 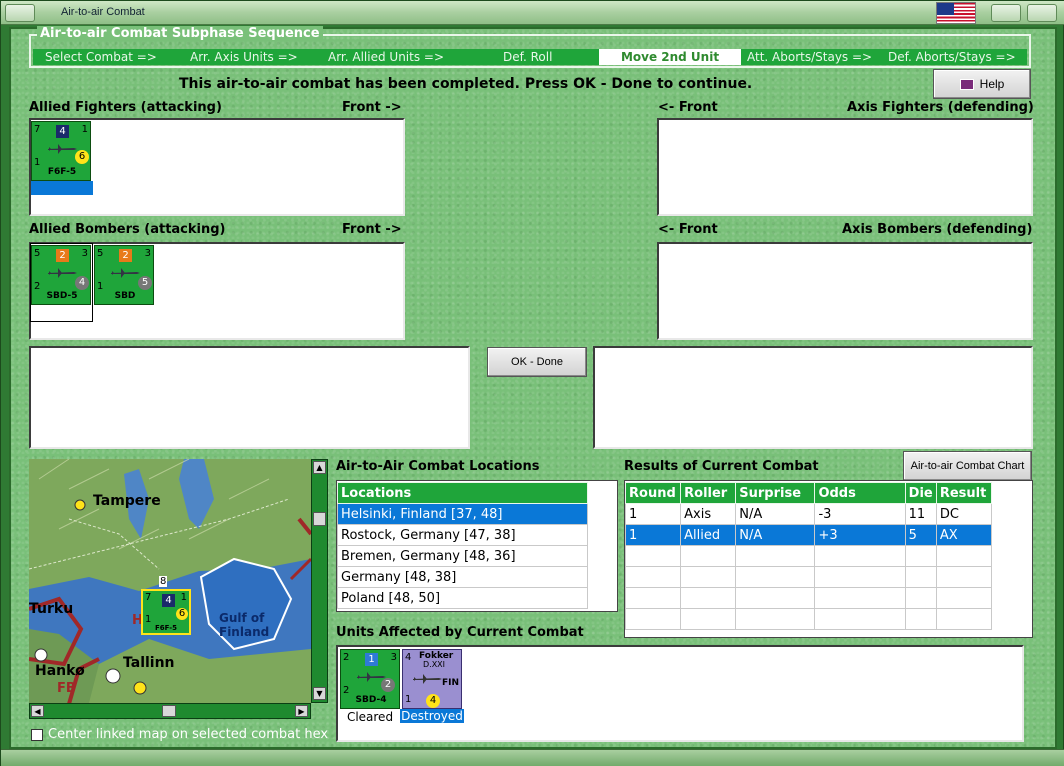 I want to click on center-map-checkbox, so click(x=37, y=735).